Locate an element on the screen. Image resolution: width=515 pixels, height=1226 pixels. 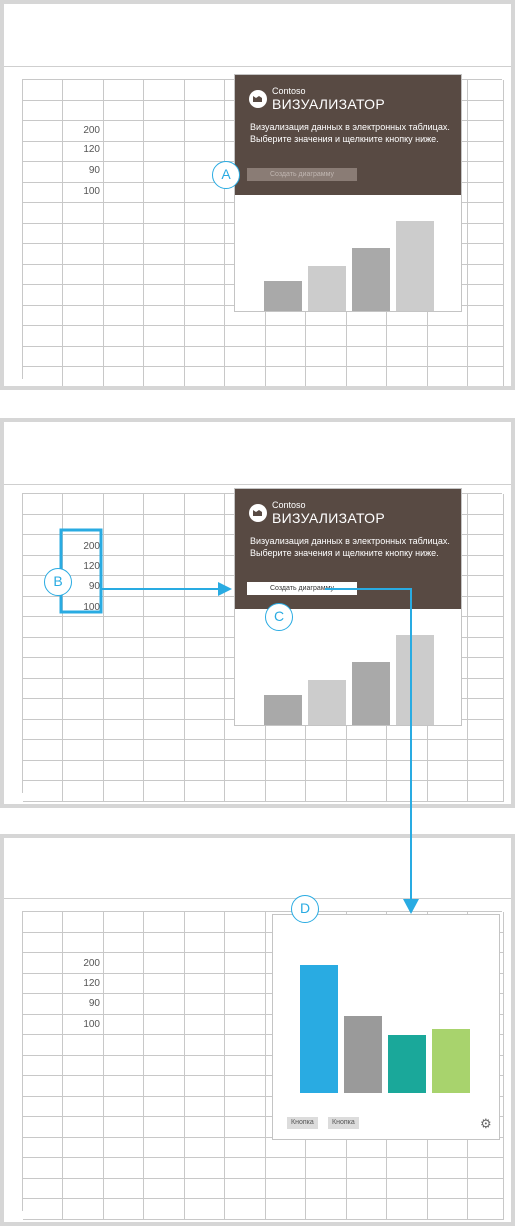
addin-button-2: Кнопка is located at coordinates (343, 1123).